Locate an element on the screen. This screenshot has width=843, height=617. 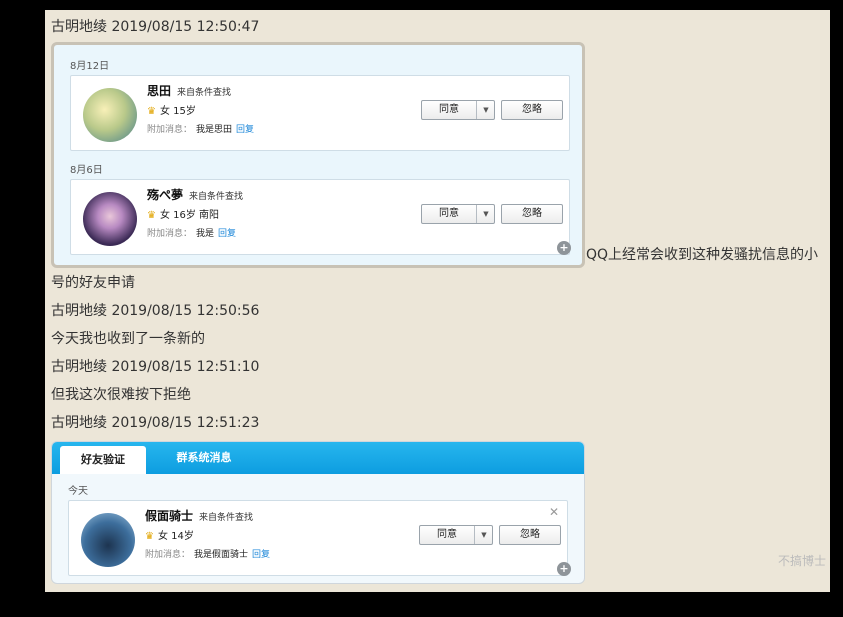
group-date: 今天 is located at coordinates (78, 491).